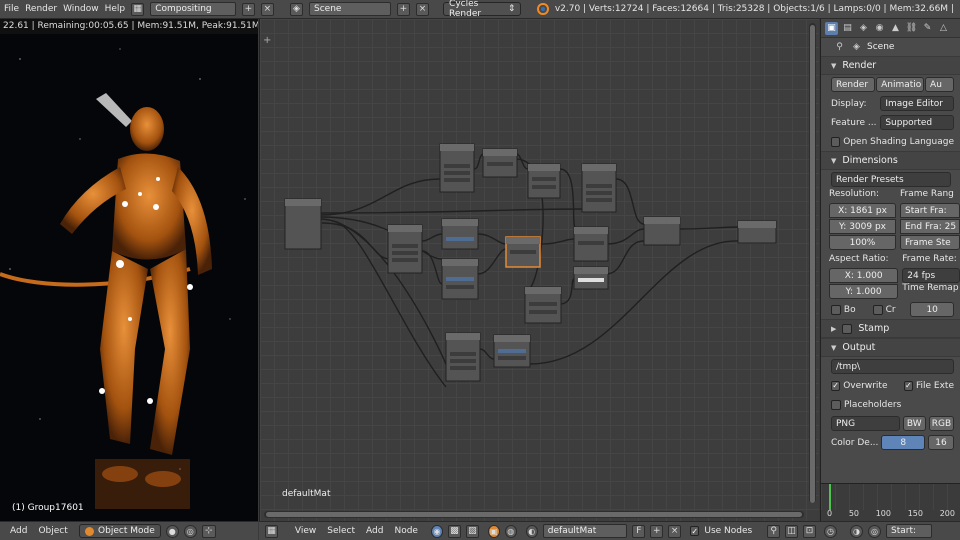 This screenshot has height=540, width=960. What do you see at coordinates (890, 65) in the screenshot?
I see `render-panel-header: ▼ Render` at bounding box center [890, 65].